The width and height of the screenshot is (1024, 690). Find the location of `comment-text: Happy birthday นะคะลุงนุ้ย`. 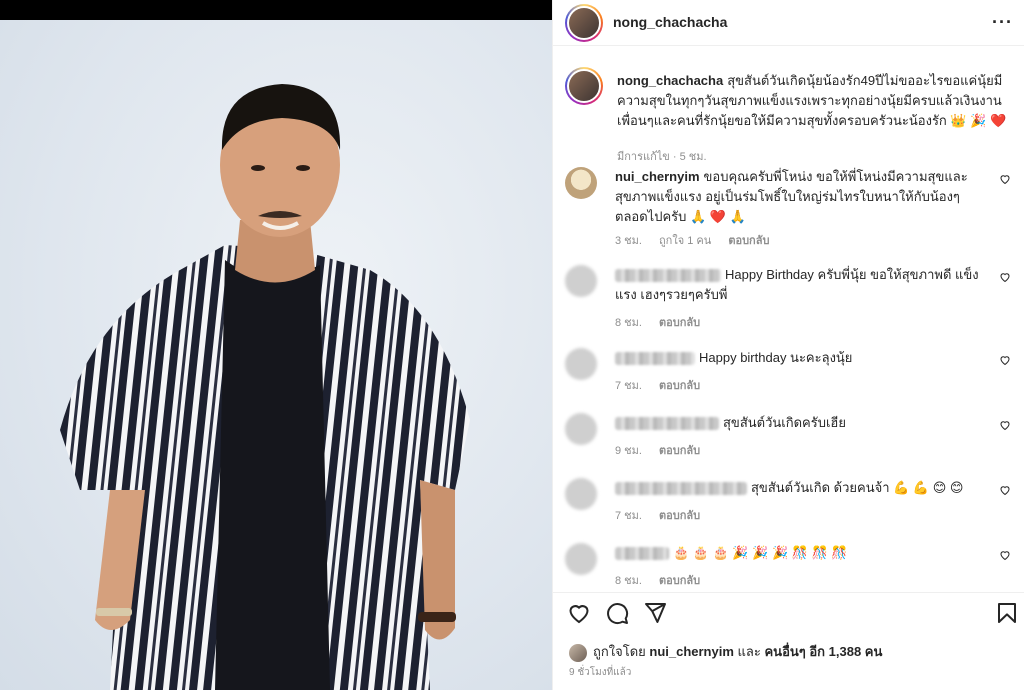

comment-text: Happy birthday นะคะลุงนุ้ย is located at coordinates (805, 358).